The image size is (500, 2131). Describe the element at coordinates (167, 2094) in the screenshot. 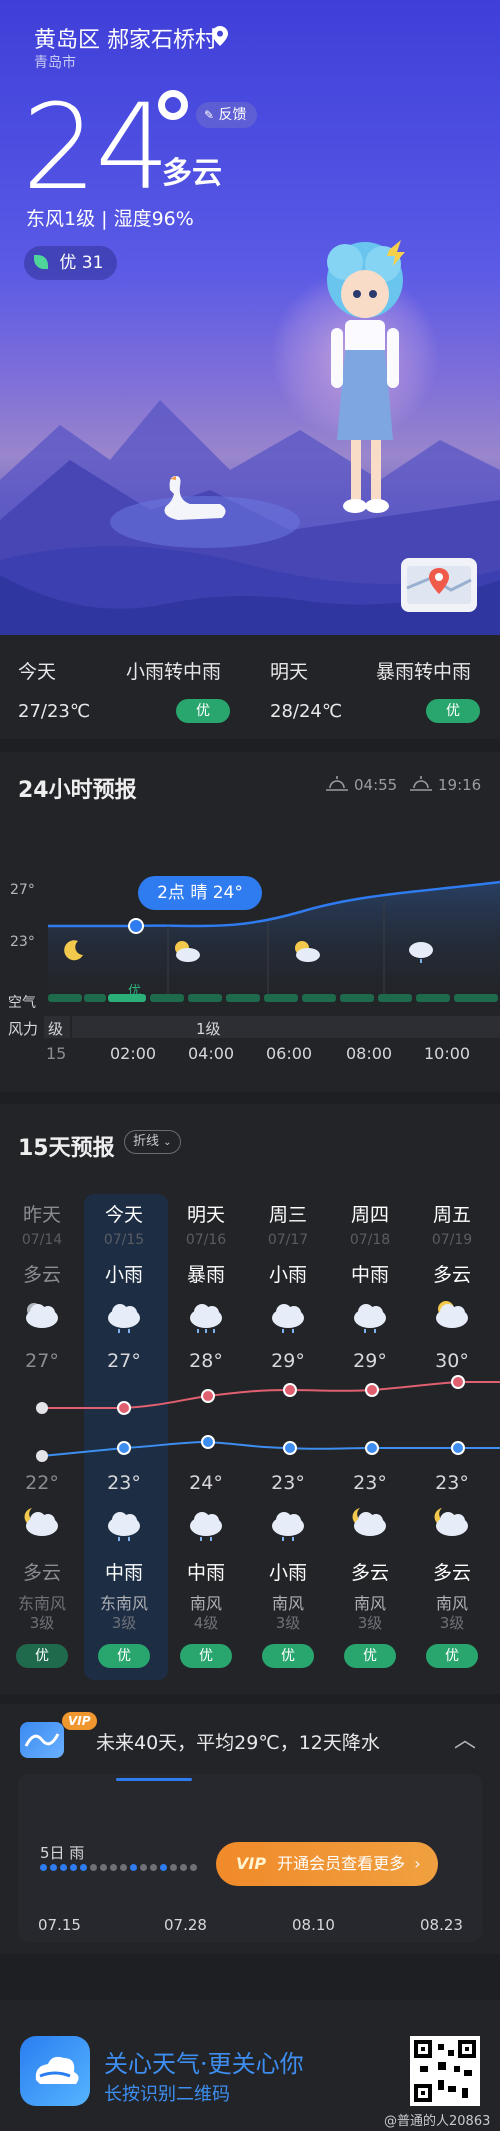

I see `footer-hint: 长按识别二维码` at that location.